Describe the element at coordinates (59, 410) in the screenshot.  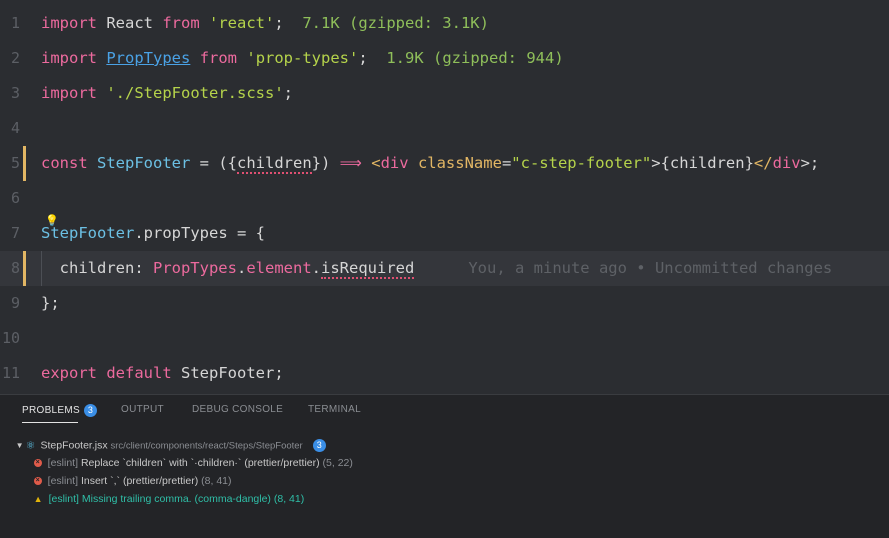
I see `tab-problems: PROBLEMS 3` at that location.